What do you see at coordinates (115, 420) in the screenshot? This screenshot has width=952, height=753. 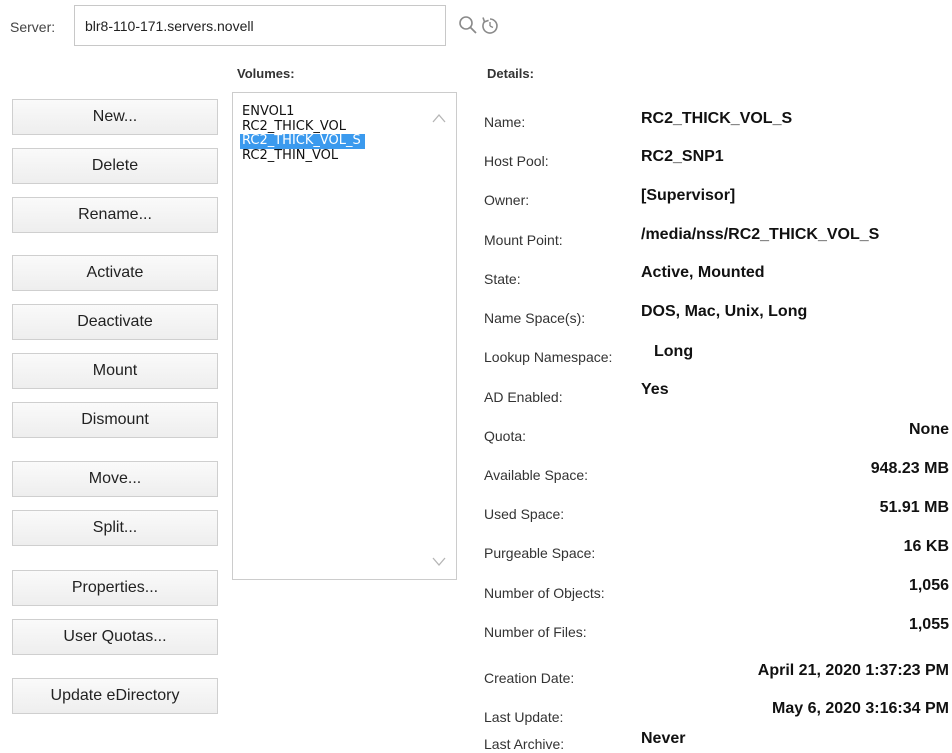 I see `dismount-button: Dismount` at bounding box center [115, 420].